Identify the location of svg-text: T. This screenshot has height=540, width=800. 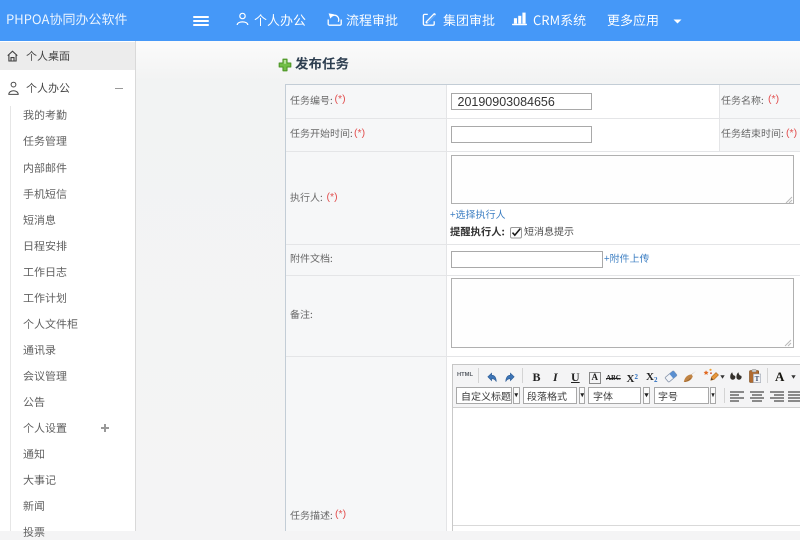
(757, 379).